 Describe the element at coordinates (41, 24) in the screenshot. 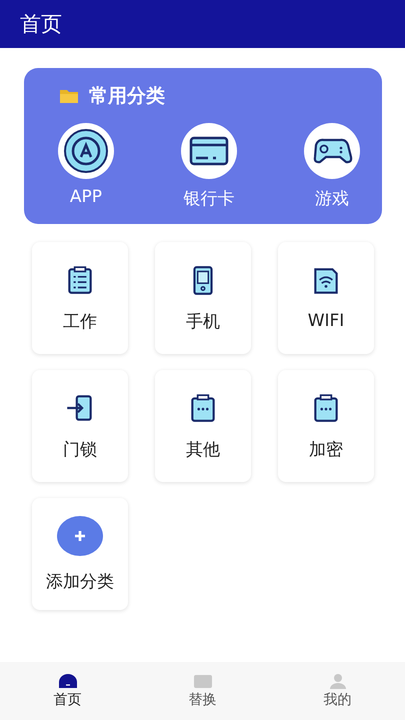

I see `page-title: 首页` at that location.